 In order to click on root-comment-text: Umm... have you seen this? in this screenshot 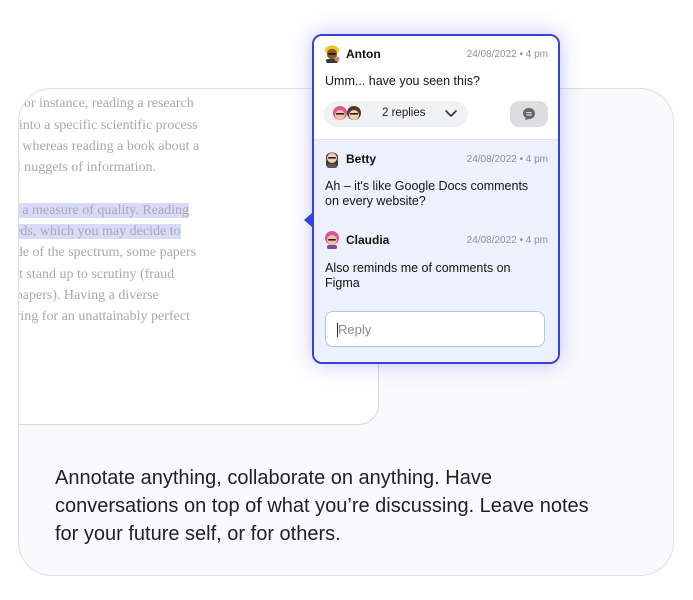, I will do `click(402, 81)`.